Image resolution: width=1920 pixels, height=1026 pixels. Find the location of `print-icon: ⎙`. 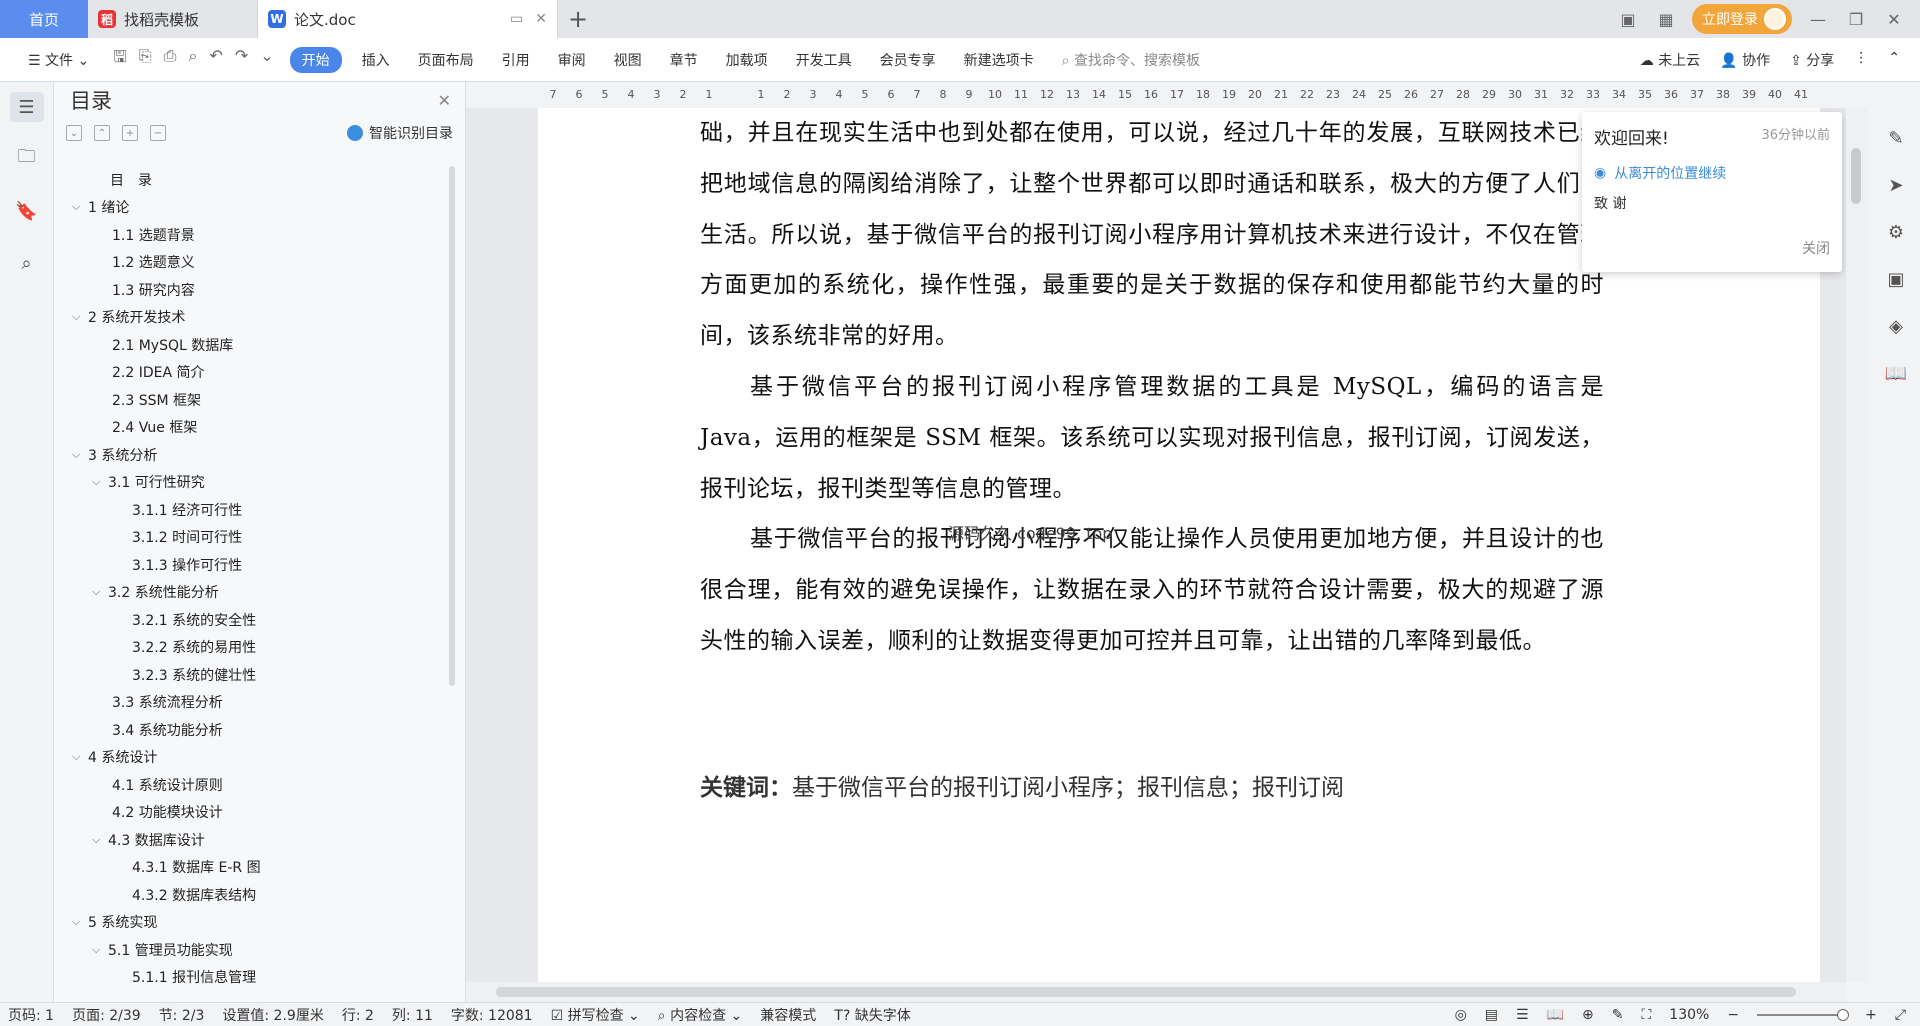

print-icon: ⎙ is located at coordinates (170, 59).